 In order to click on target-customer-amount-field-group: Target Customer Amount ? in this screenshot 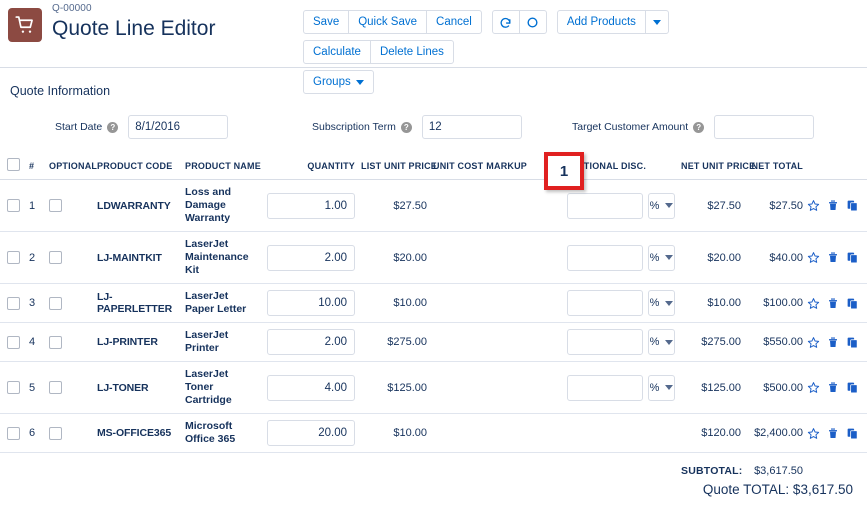, I will do `click(693, 127)`.